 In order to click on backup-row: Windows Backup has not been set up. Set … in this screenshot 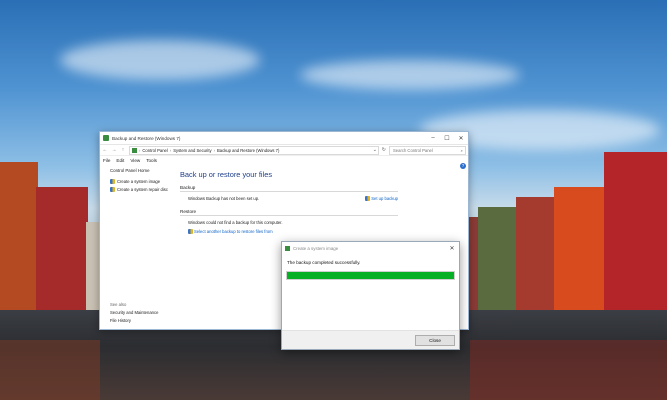, I will do `click(293, 198)`.